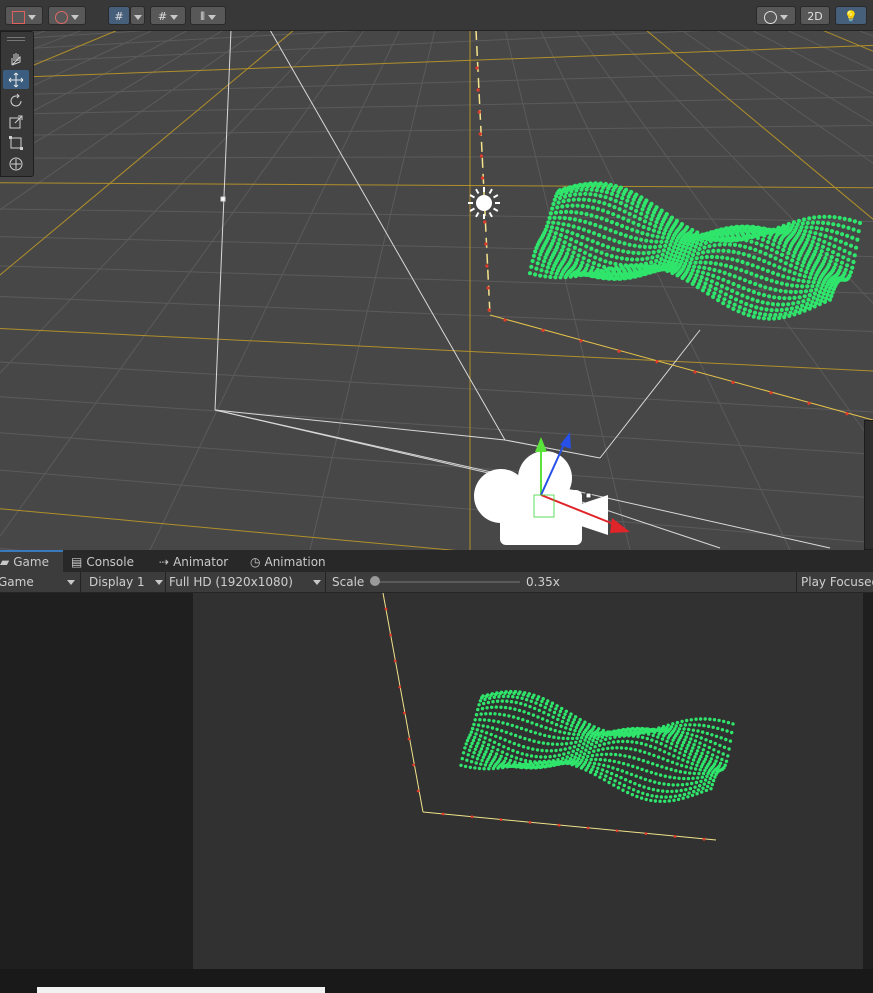  I want to click on overlay-side-handle, so click(868, 485).